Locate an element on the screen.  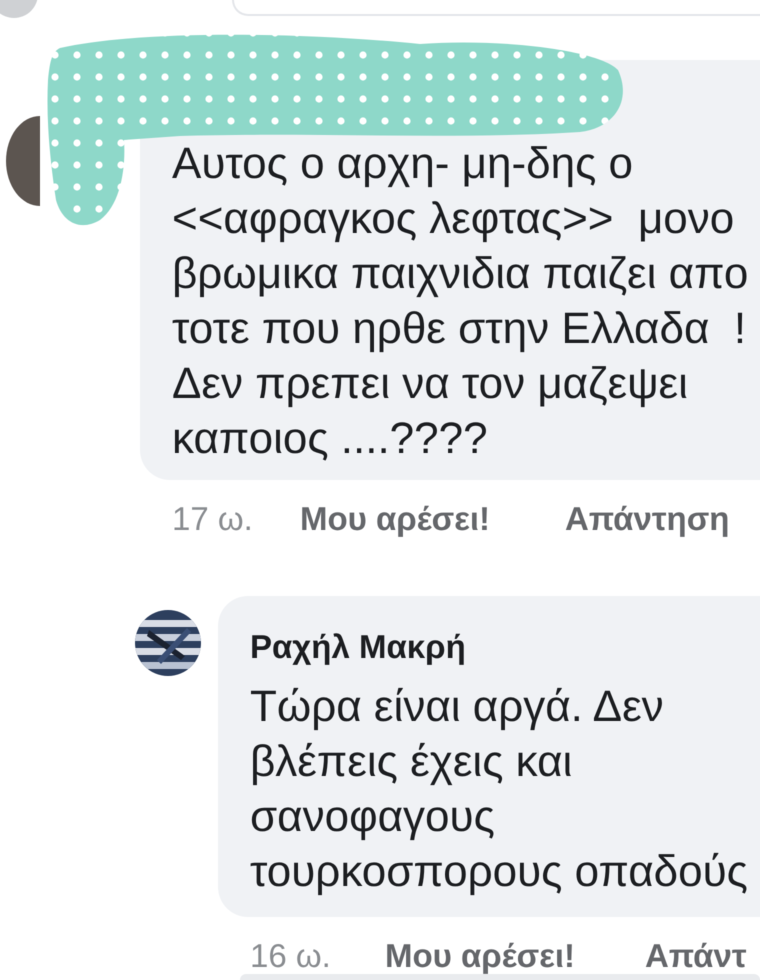
timestamp: 17 ω. is located at coordinates (213, 519).